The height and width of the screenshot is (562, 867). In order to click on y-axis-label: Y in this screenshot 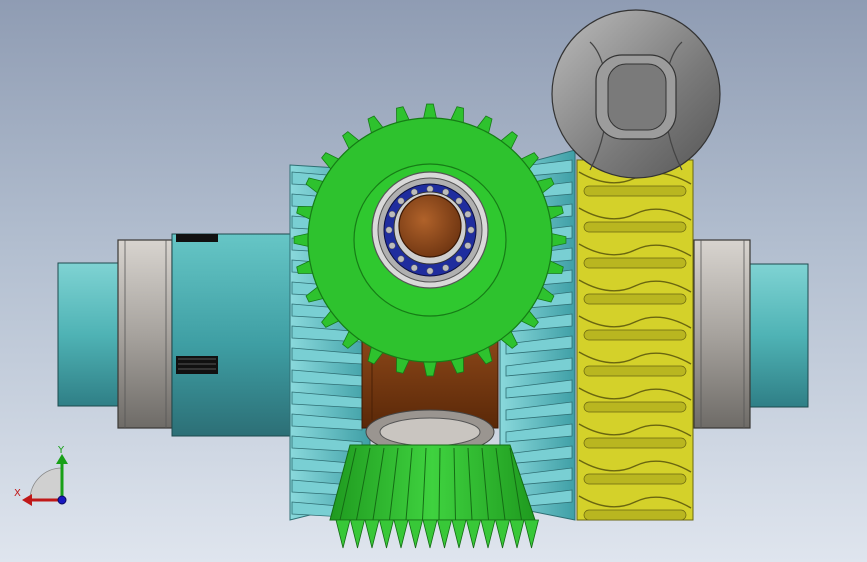, I will do `click(61, 450)`.